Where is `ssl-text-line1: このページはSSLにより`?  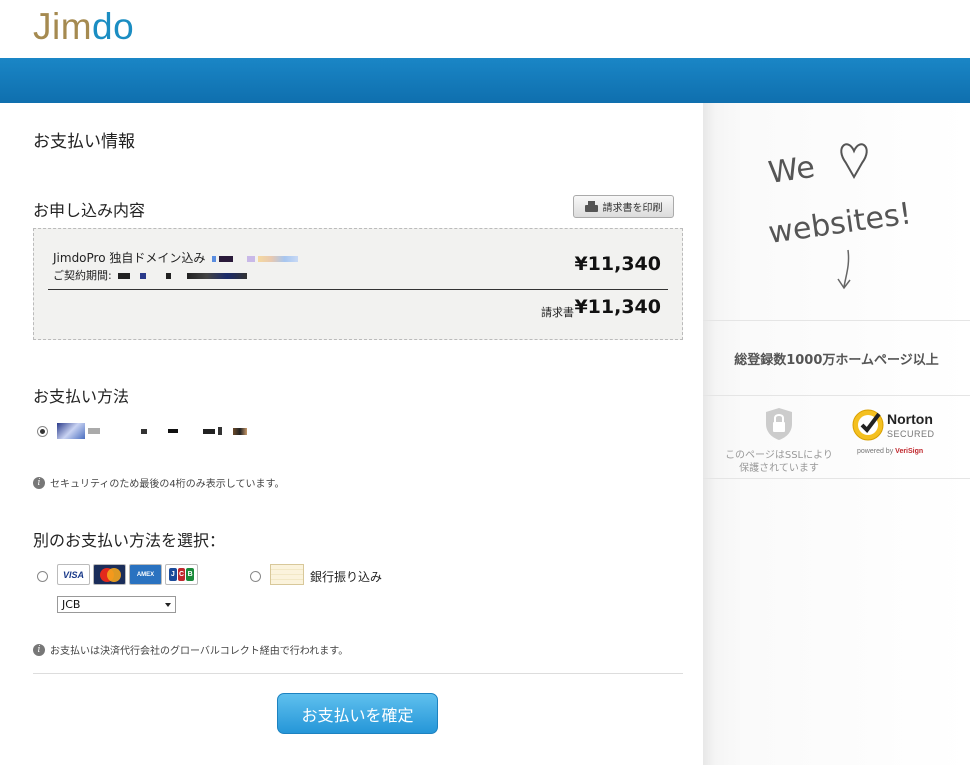 ssl-text-line1: このページはSSLにより is located at coordinates (779, 455).